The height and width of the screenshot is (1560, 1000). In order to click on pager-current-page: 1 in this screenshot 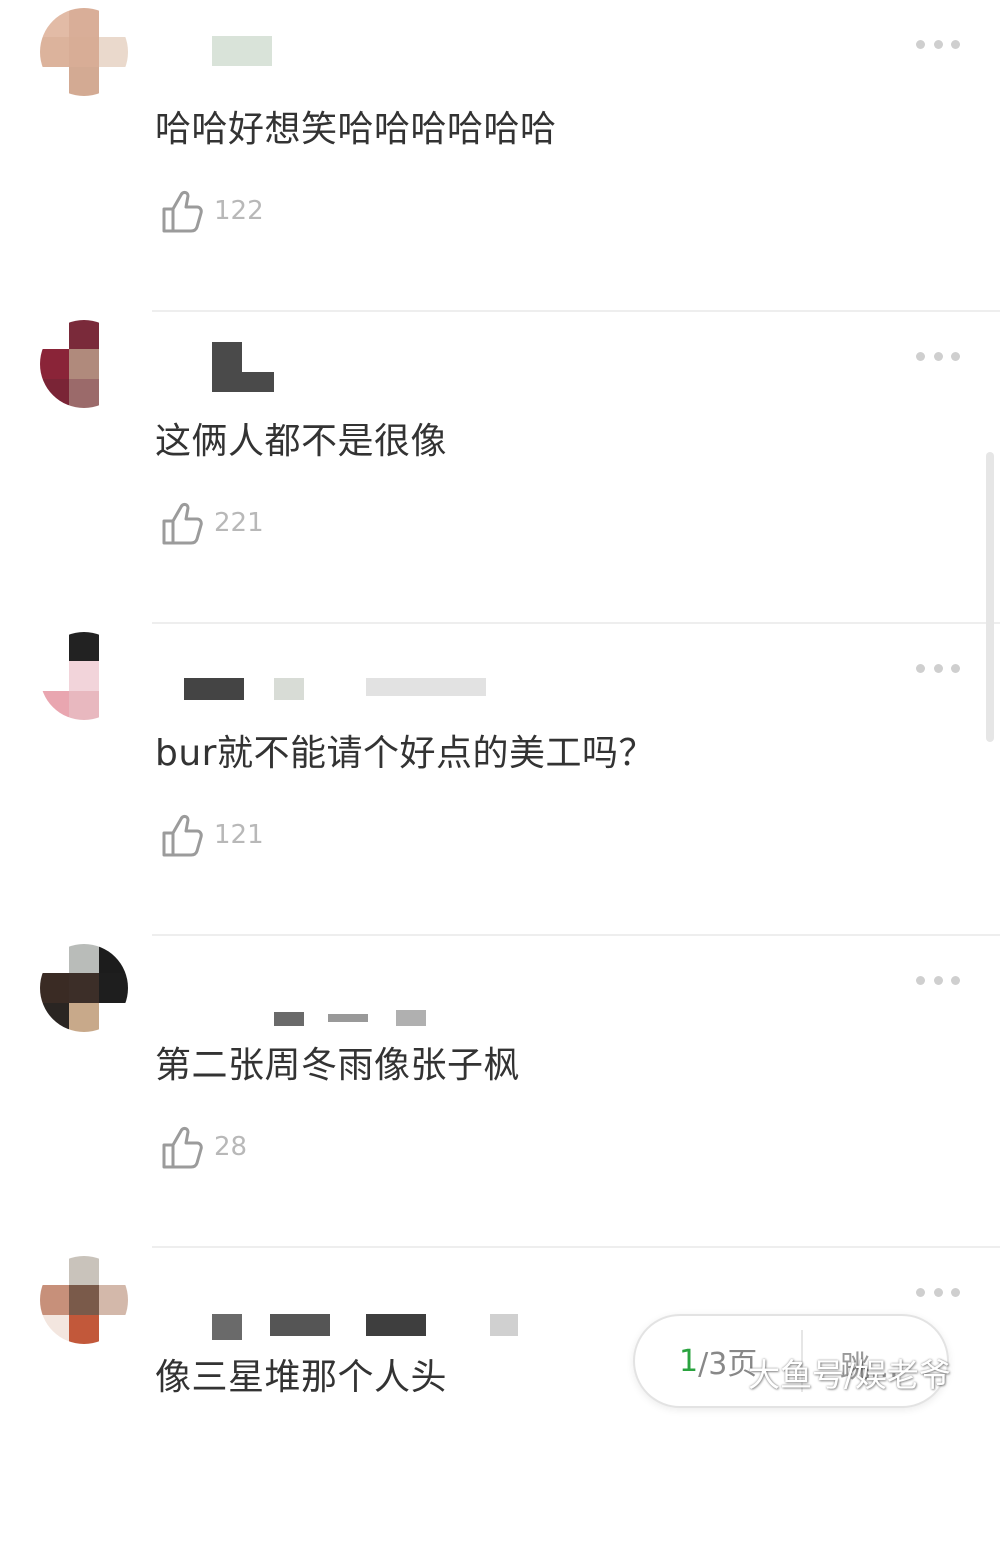, I will do `click(689, 1361)`.